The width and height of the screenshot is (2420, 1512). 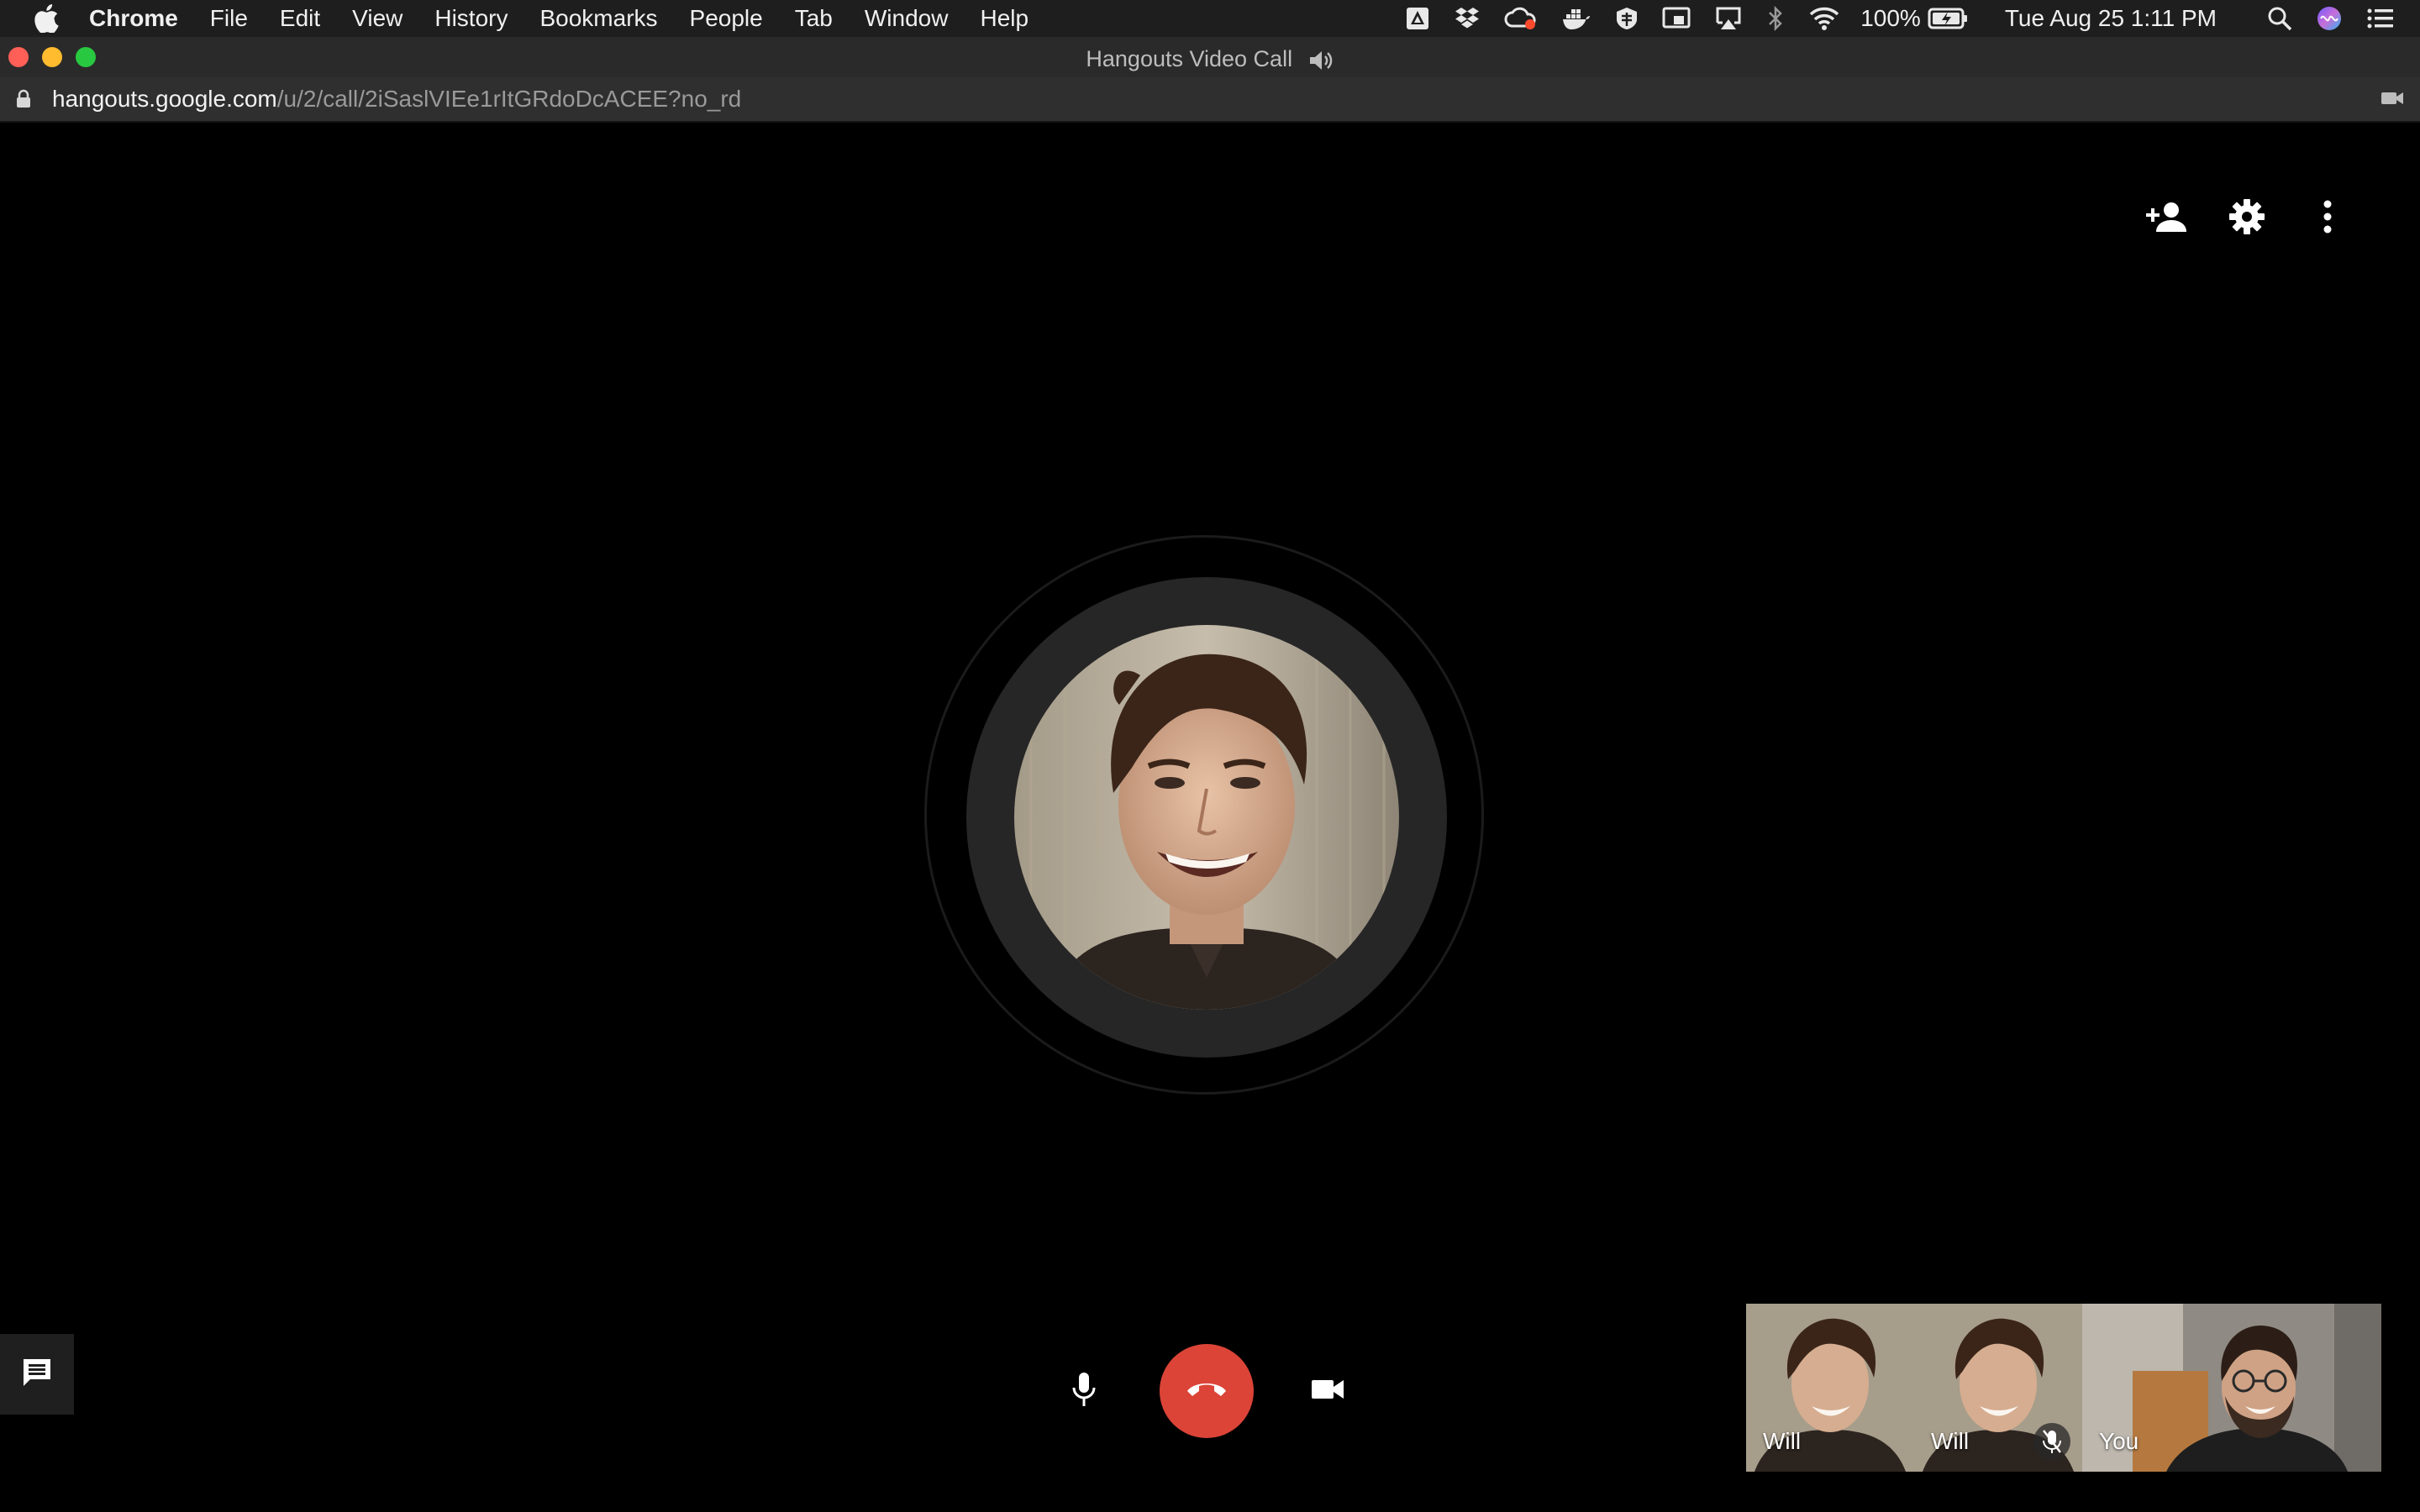 I want to click on menu-people: People, so click(x=726, y=18).